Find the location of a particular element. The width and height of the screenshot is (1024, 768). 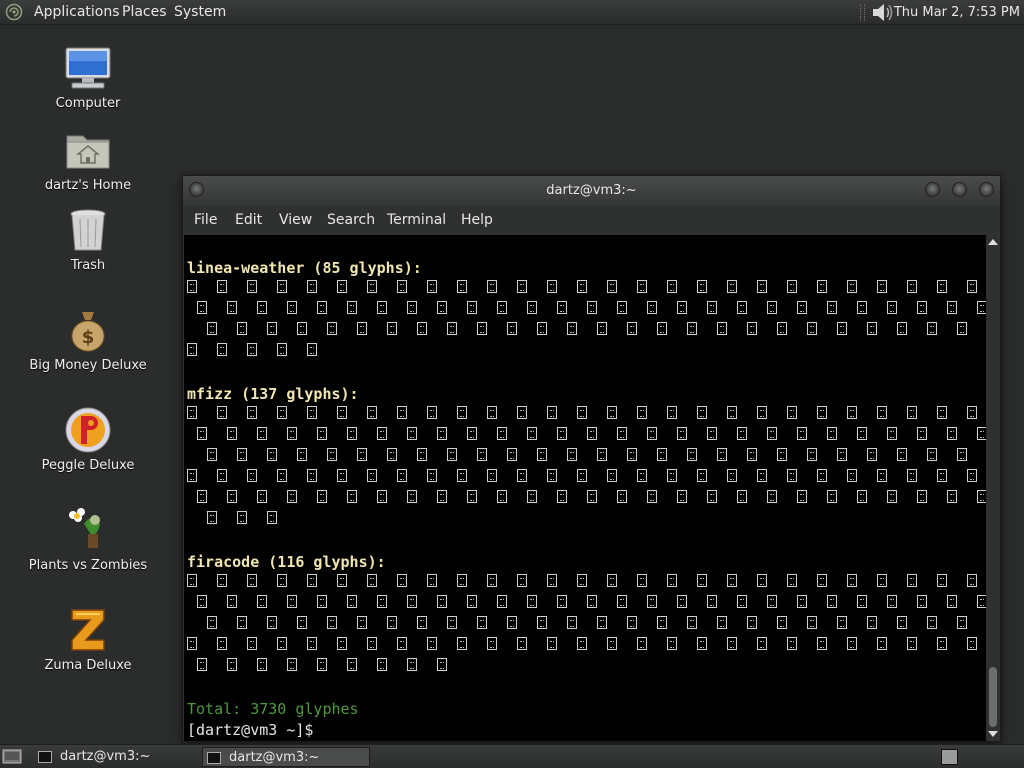

scroll-down-arrow-icon is located at coordinates (993, 734).